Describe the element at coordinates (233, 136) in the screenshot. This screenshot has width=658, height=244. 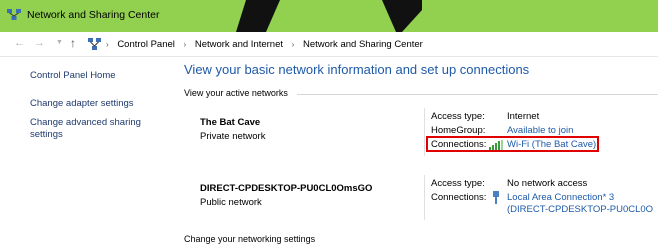
I see `network-type: Private network` at that location.